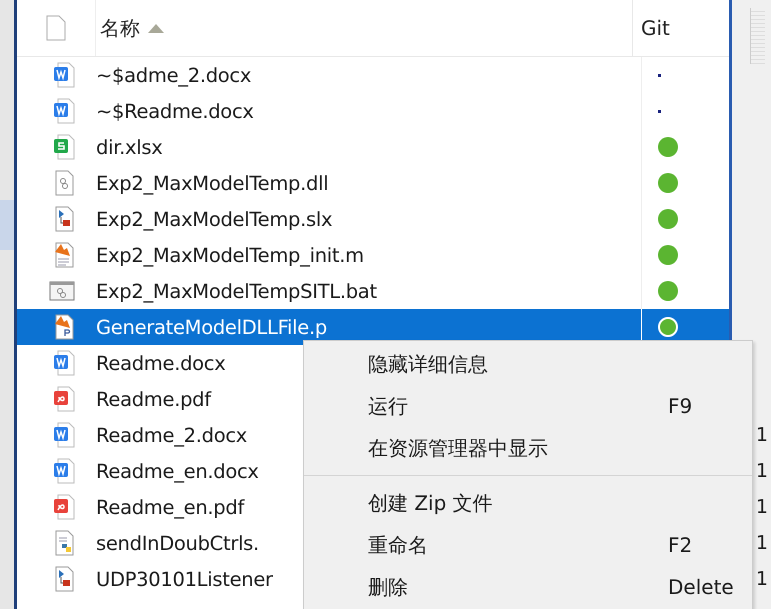 The height and width of the screenshot is (609, 771). I want to click on file-name: Readme_en.docx, so click(177, 471).